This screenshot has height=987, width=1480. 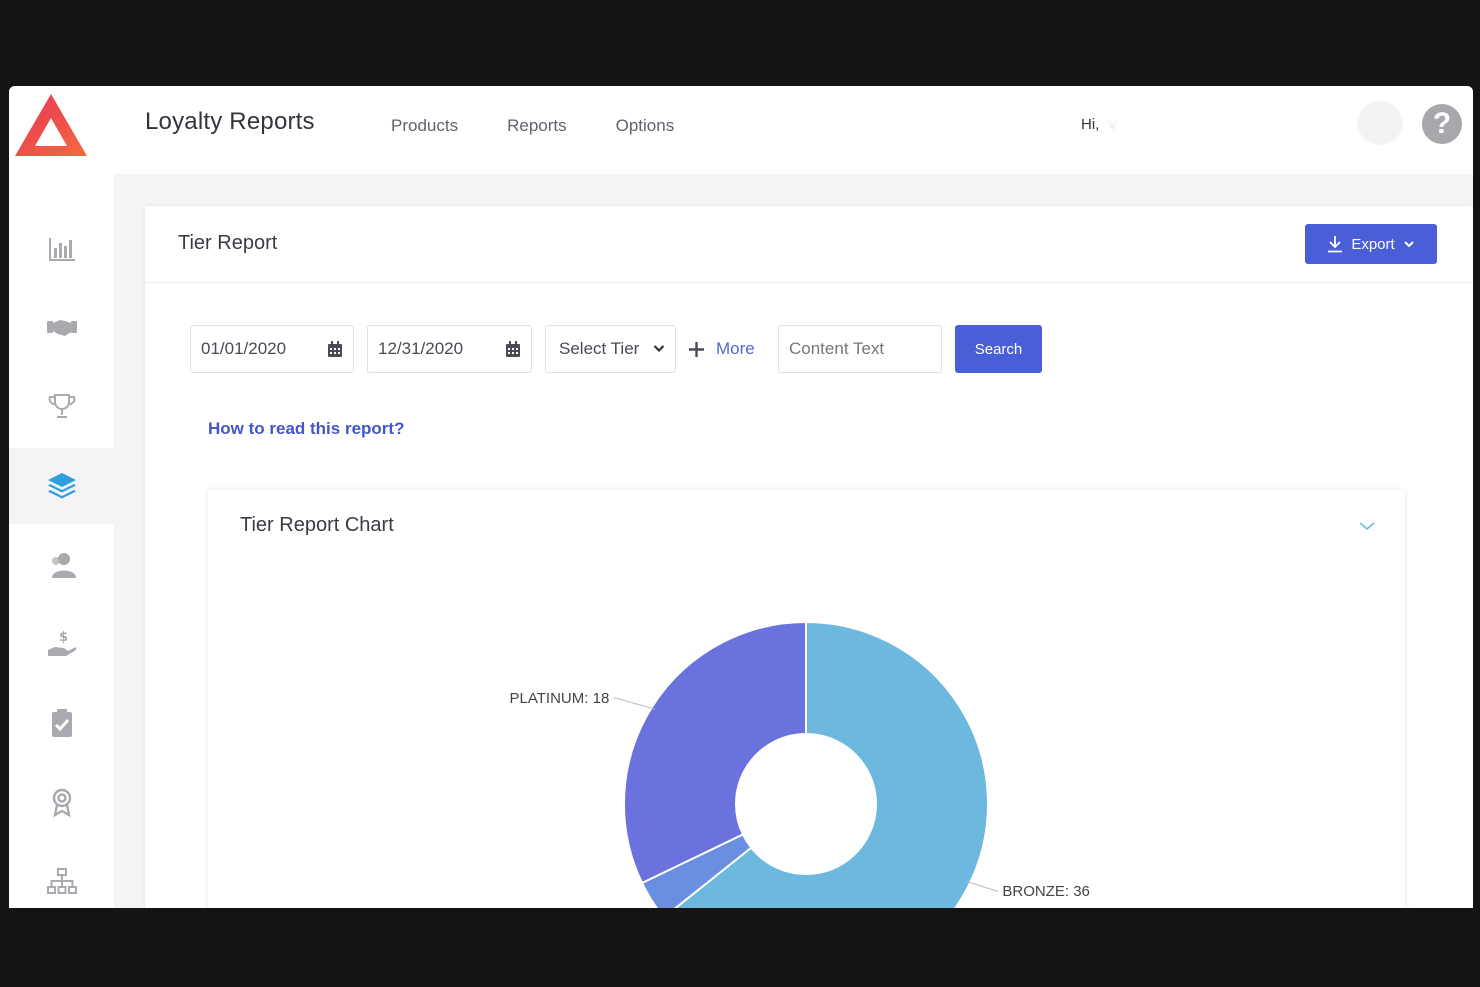 What do you see at coordinates (645, 126) in the screenshot?
I see `nav-options: Options` at bounding box center [645, 126].